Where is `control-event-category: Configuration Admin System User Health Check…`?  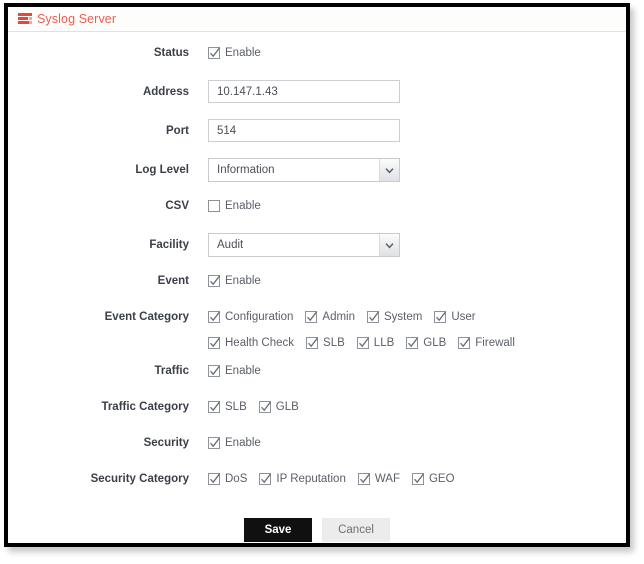 control-event-category: Configuration Admin System User Health Check… is located at coordinates (417, 334).